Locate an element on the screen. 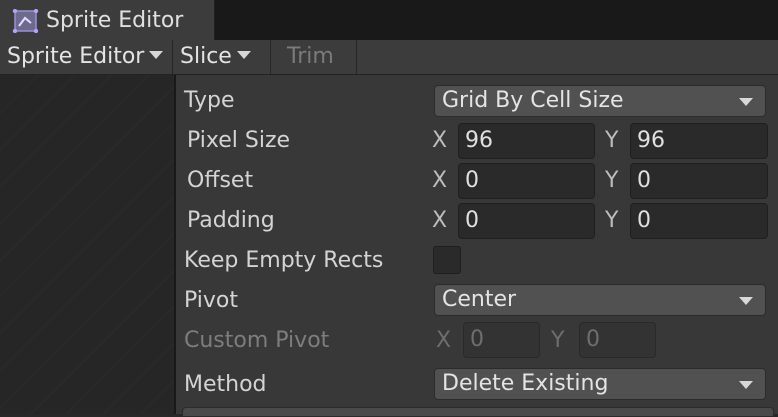  sprite-editor-mode-label: Sprite Editor is located at coordinates (76, 56).